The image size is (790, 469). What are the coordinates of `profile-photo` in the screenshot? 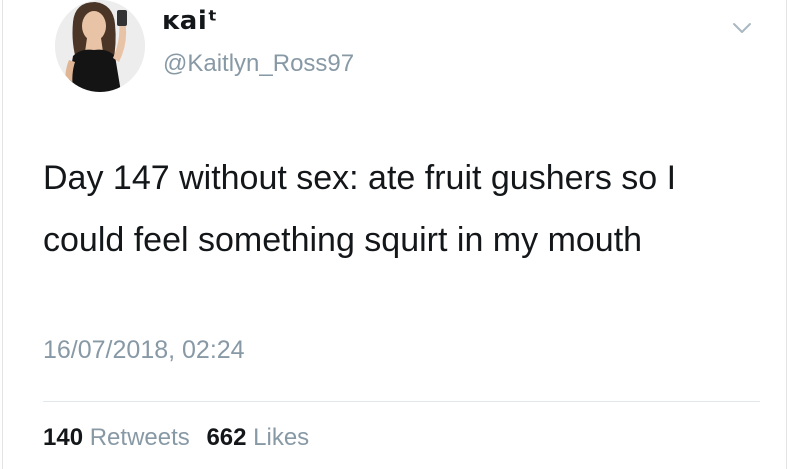 It's located at (100, 46).